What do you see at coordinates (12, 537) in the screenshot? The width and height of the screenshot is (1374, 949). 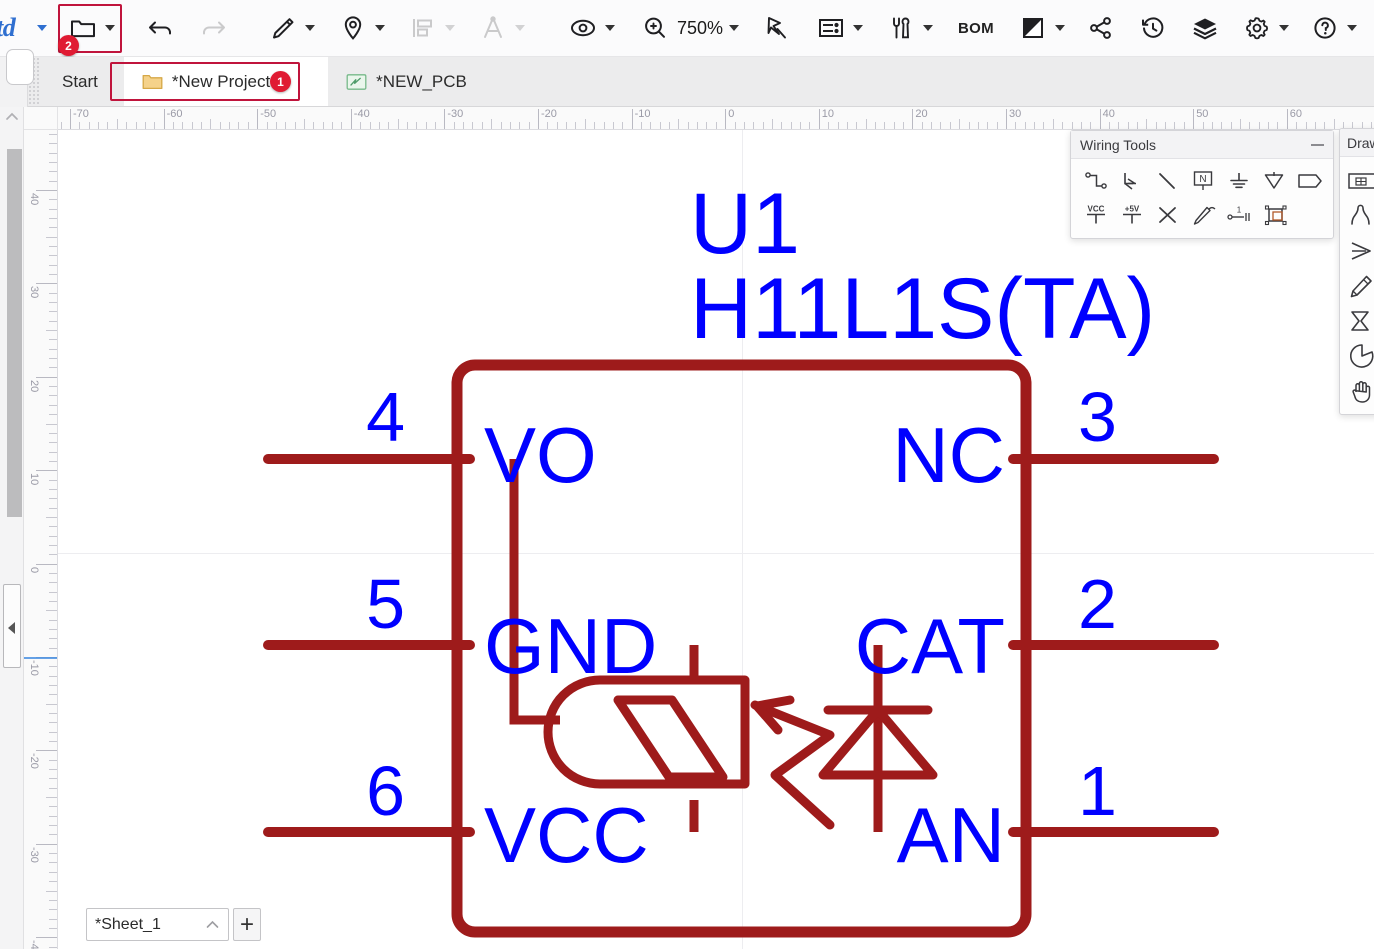 I see `sidebar-scrollbar-track` at bounding box center [12, 537].